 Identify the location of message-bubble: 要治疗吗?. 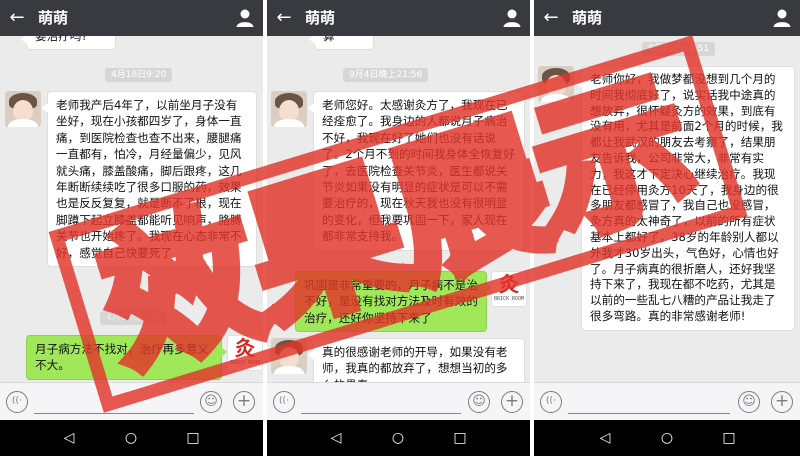
(68, 43).